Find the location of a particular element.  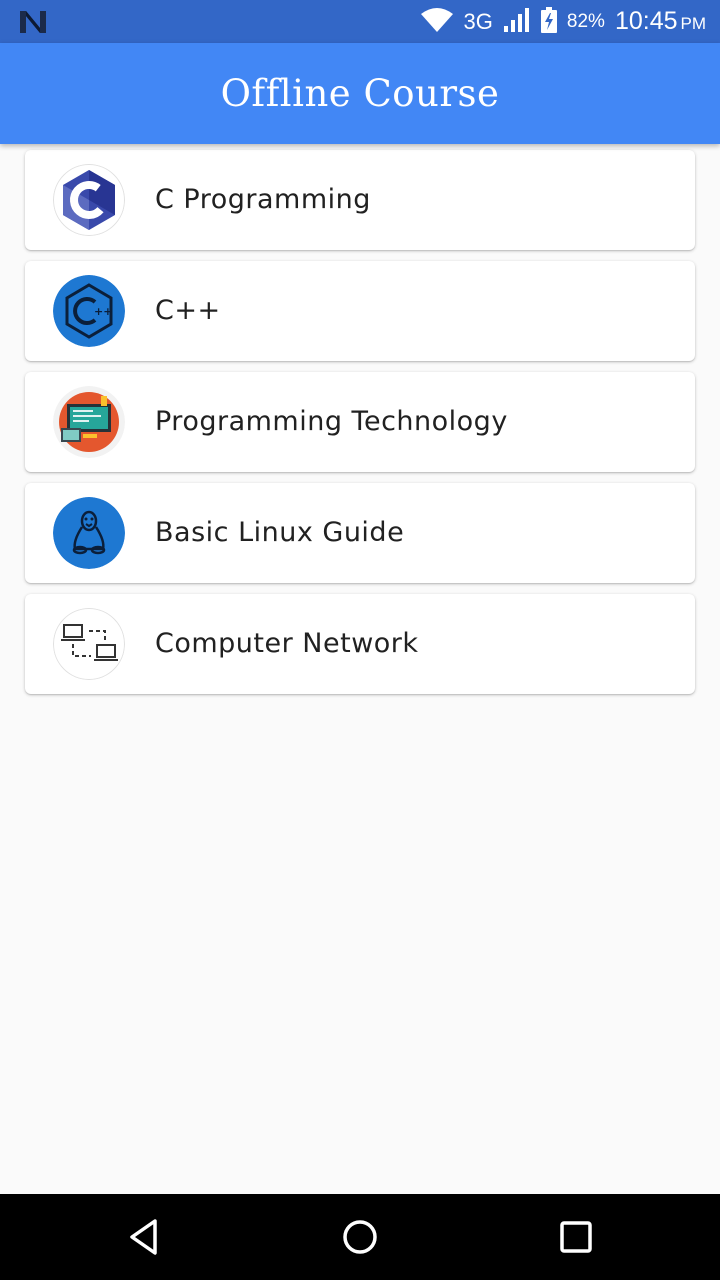

clock-time: 10:45 is located at coordinates (646, 21).